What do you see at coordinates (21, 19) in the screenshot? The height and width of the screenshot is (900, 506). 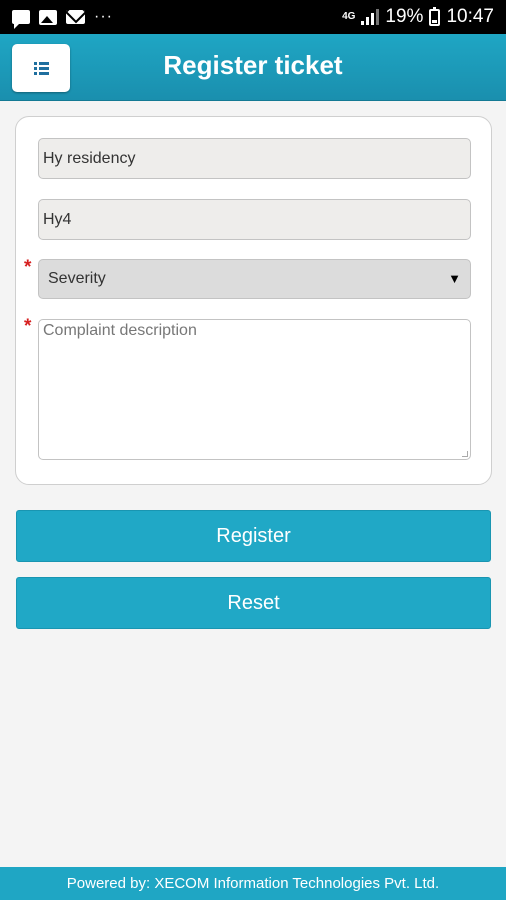 I see `chat-icon` at bounding box center [21, 19].